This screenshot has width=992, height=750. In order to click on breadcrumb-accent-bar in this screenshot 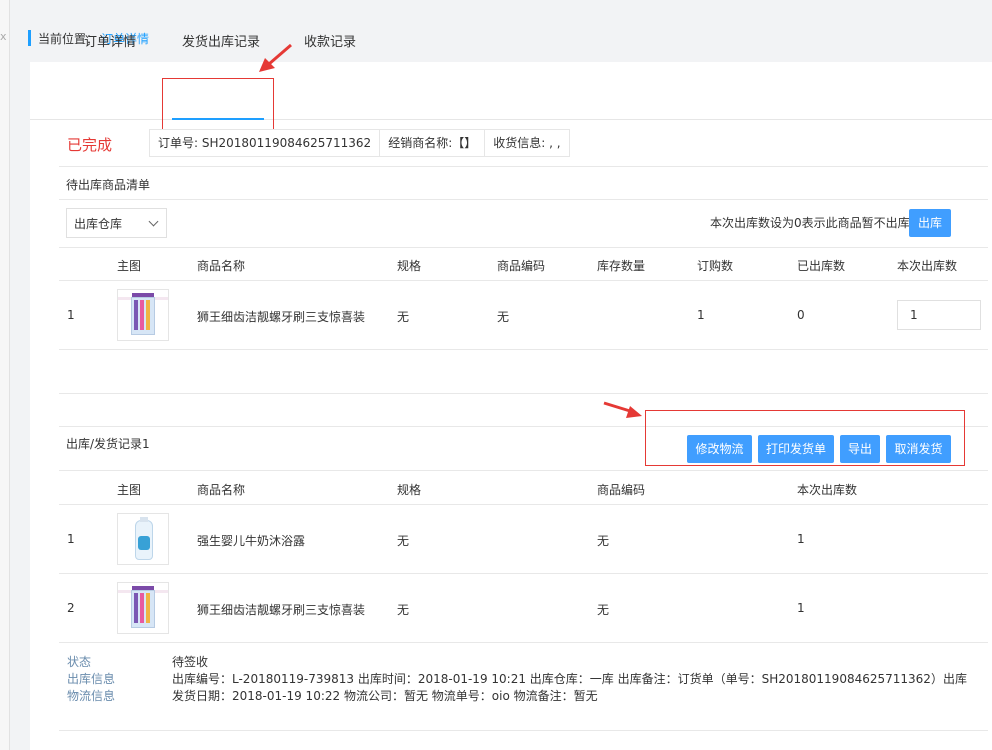, I will do `click(29, 38)`.